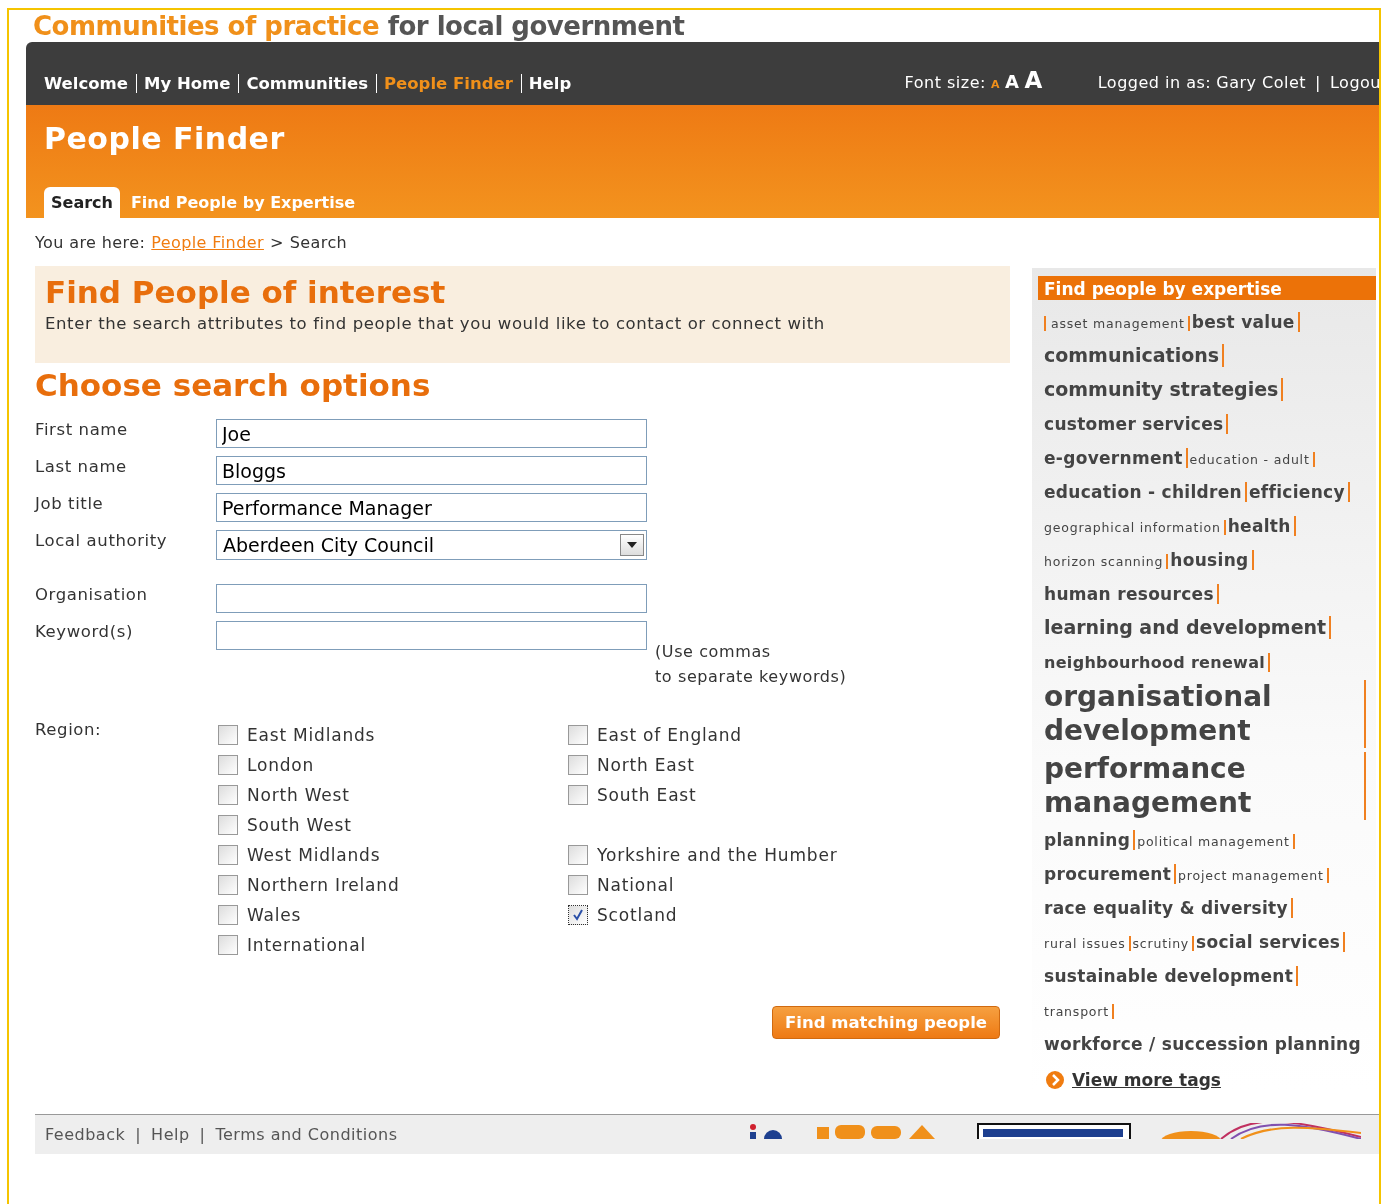 Image resolution: width=1383 pixels, height=1204 pixels. Describe the element at coordinates (70, 503) in the screenshot. I see `field-label: Job title` at that location.